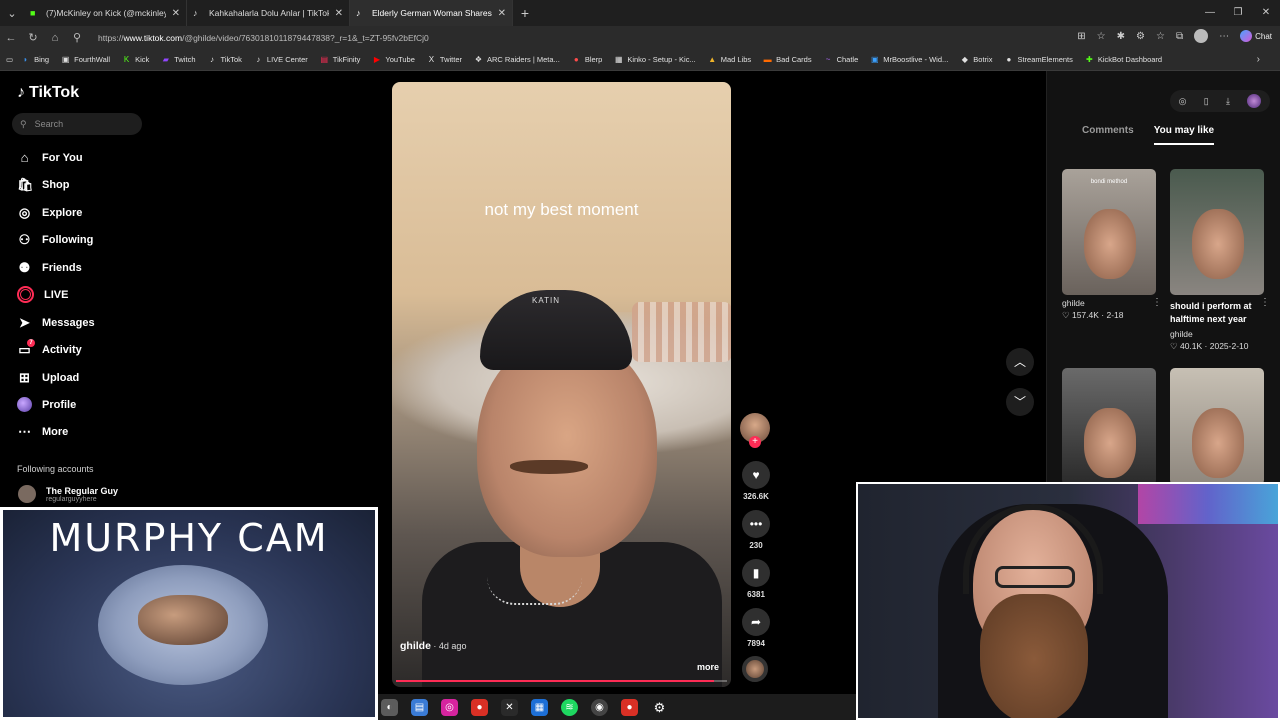 Image resolution: width=1280 pixels, height=720 pixels. What do you see at coordinates (35, 59) in the screenshot?
I see `bookmark-item: ◗ Bing` at bounding box center [35, 59].